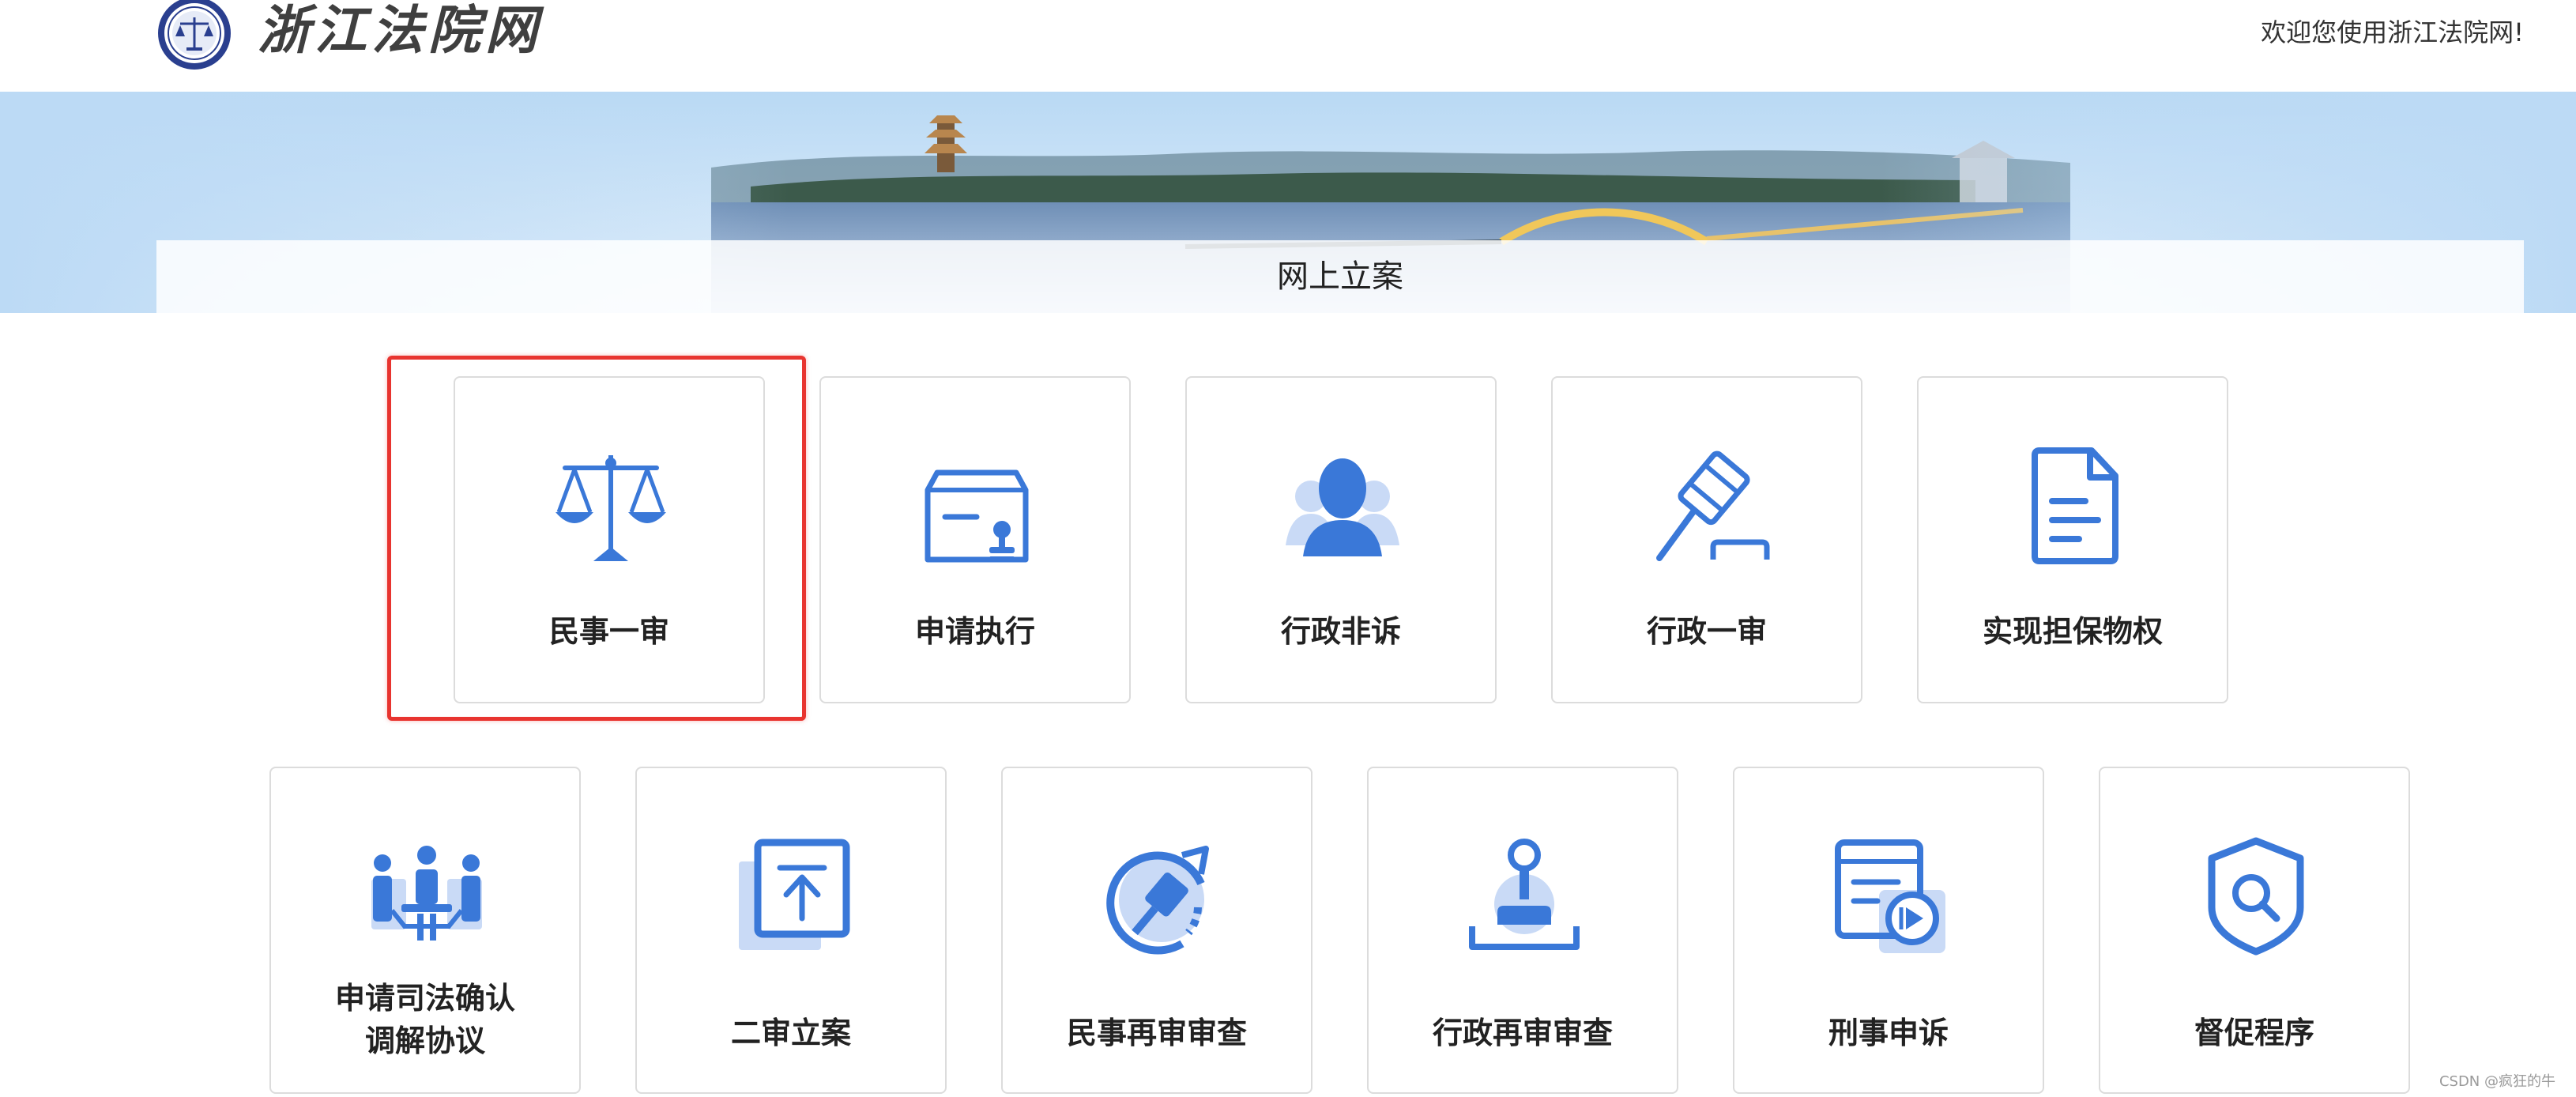 Image resolution: width=2576 pixels, height=1097 pixels. What do you see at coordinates (427, 893) in the screenshot?
I see `meeting-icon` at bounding box center [427, 893].